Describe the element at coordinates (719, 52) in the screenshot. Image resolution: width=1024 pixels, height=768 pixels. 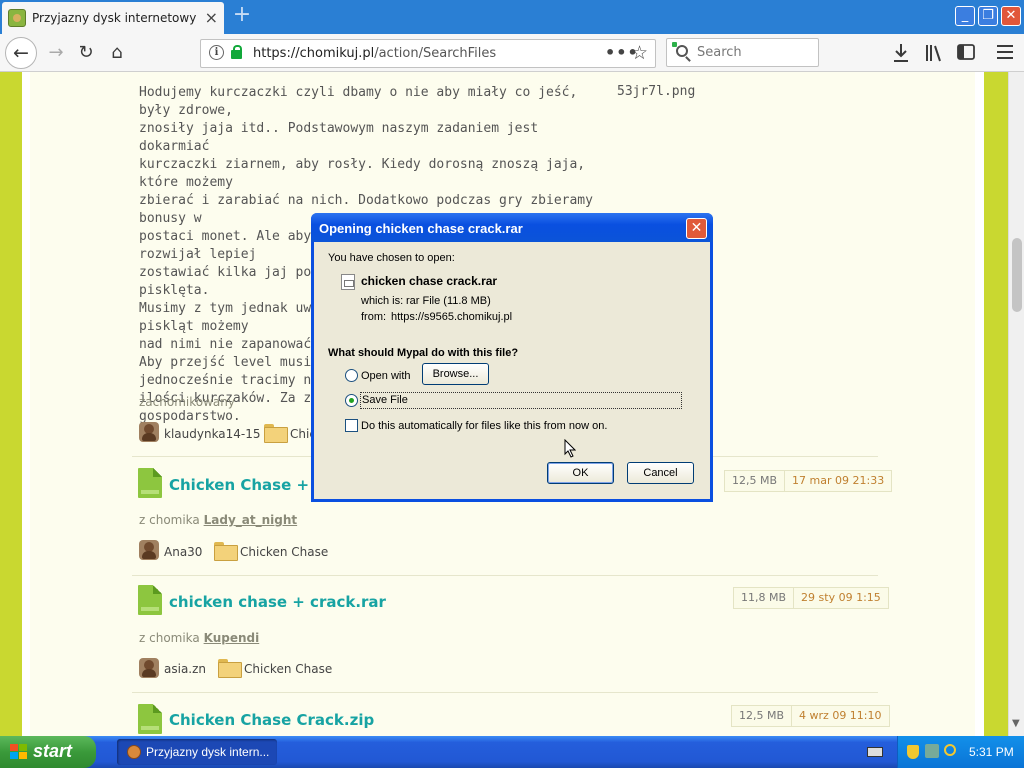
I see `search-placeholder: Search` at that location.